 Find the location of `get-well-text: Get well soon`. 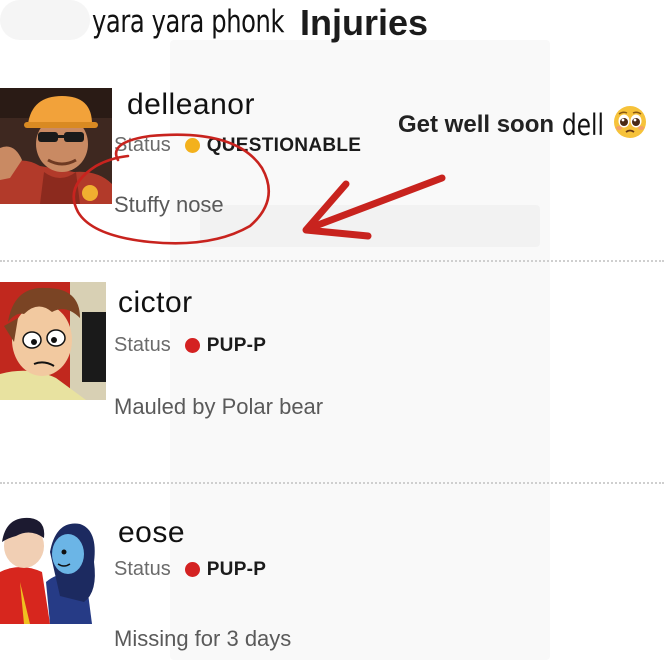

get-well-text: Get well soon is located at coordinates (476, 124).